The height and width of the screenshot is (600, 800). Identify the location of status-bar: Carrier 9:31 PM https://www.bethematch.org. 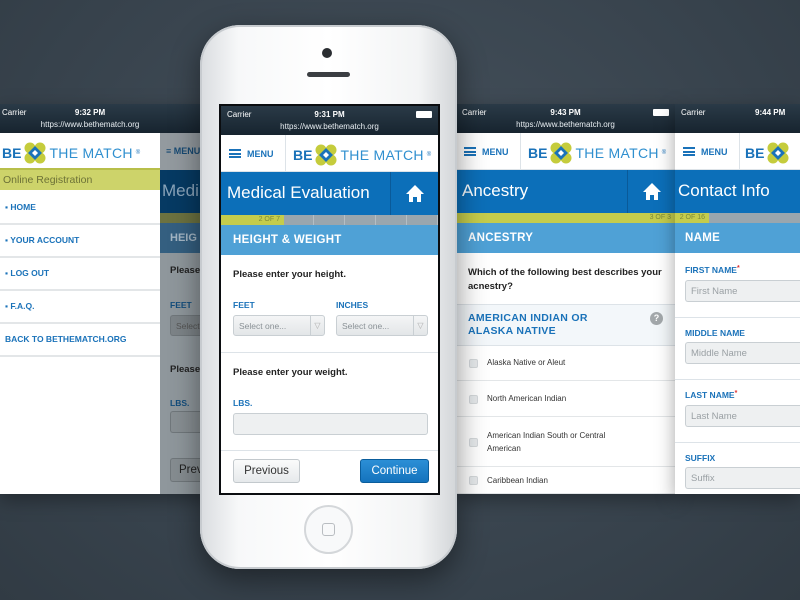
(329, 120).